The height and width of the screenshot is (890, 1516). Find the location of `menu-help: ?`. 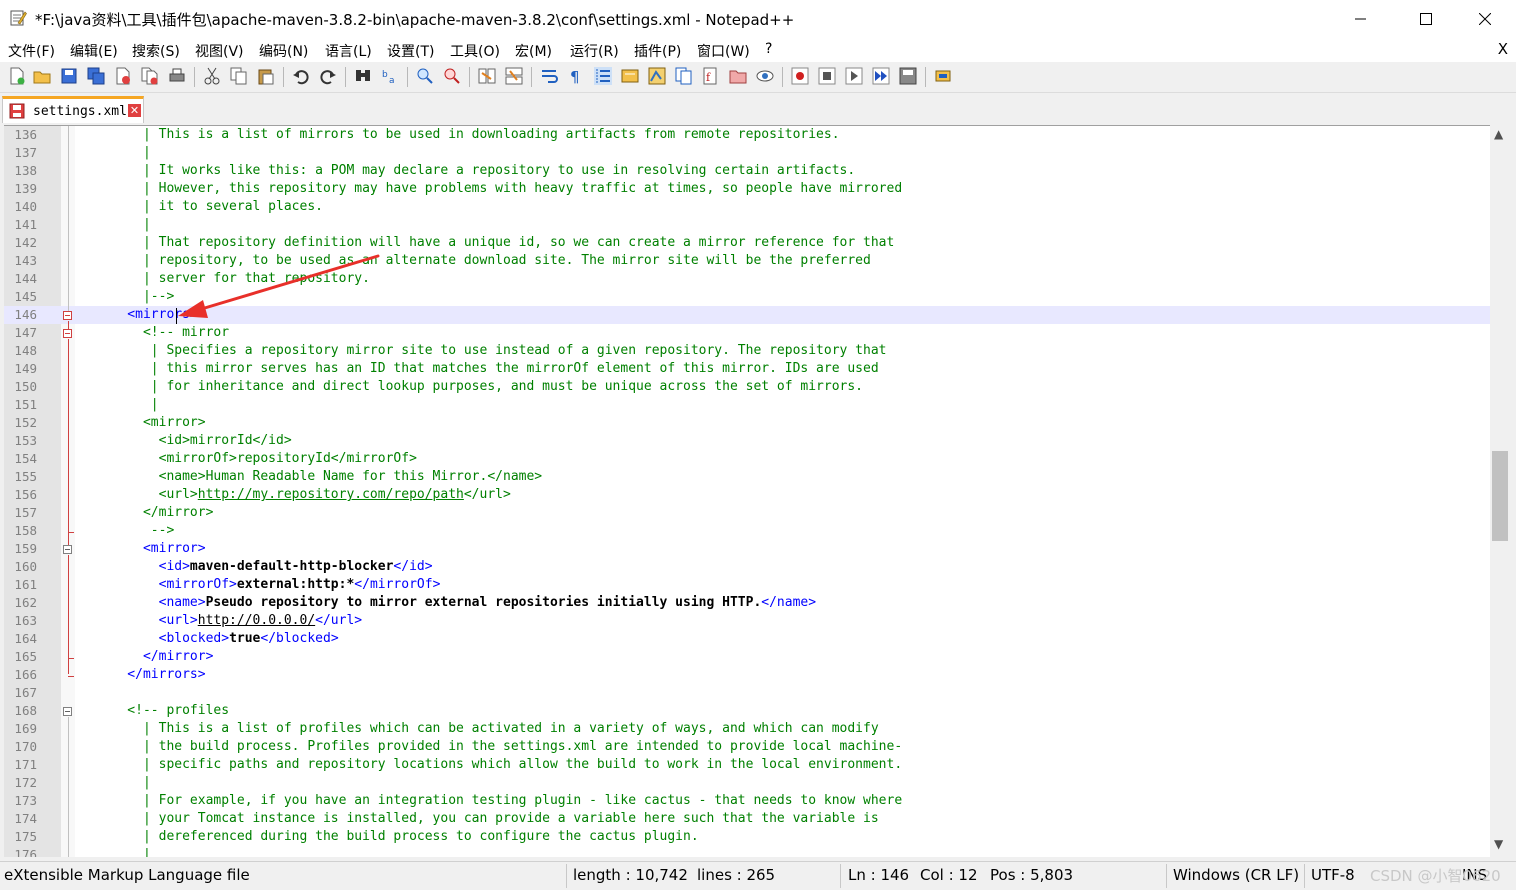

menu-help: ? is located at coordinates (768, 49).